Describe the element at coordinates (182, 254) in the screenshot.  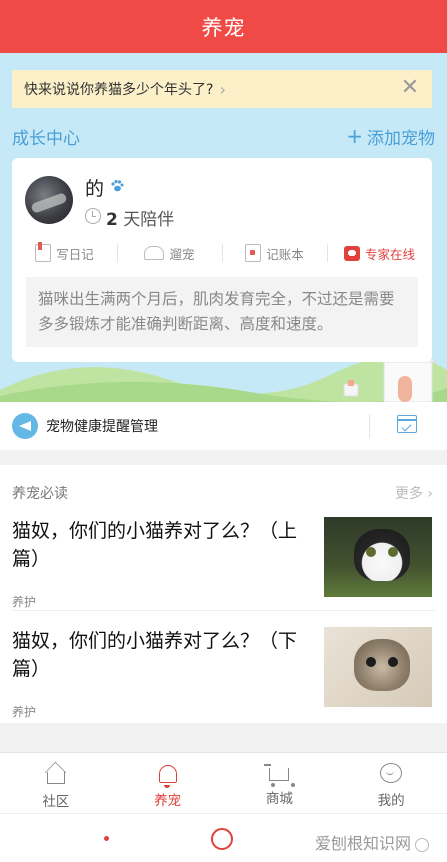
I see `walk-pet-label: 遛宠` at that location.